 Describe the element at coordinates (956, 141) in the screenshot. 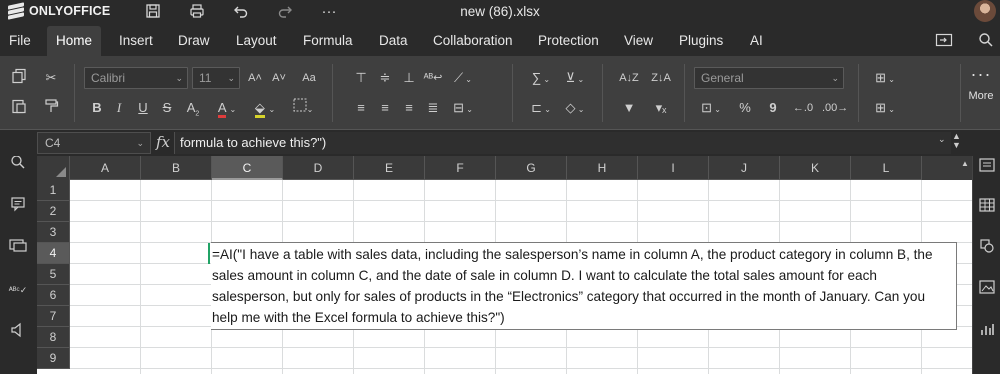

I see `formula-scroll-icon: ▲ ▼` at that location.